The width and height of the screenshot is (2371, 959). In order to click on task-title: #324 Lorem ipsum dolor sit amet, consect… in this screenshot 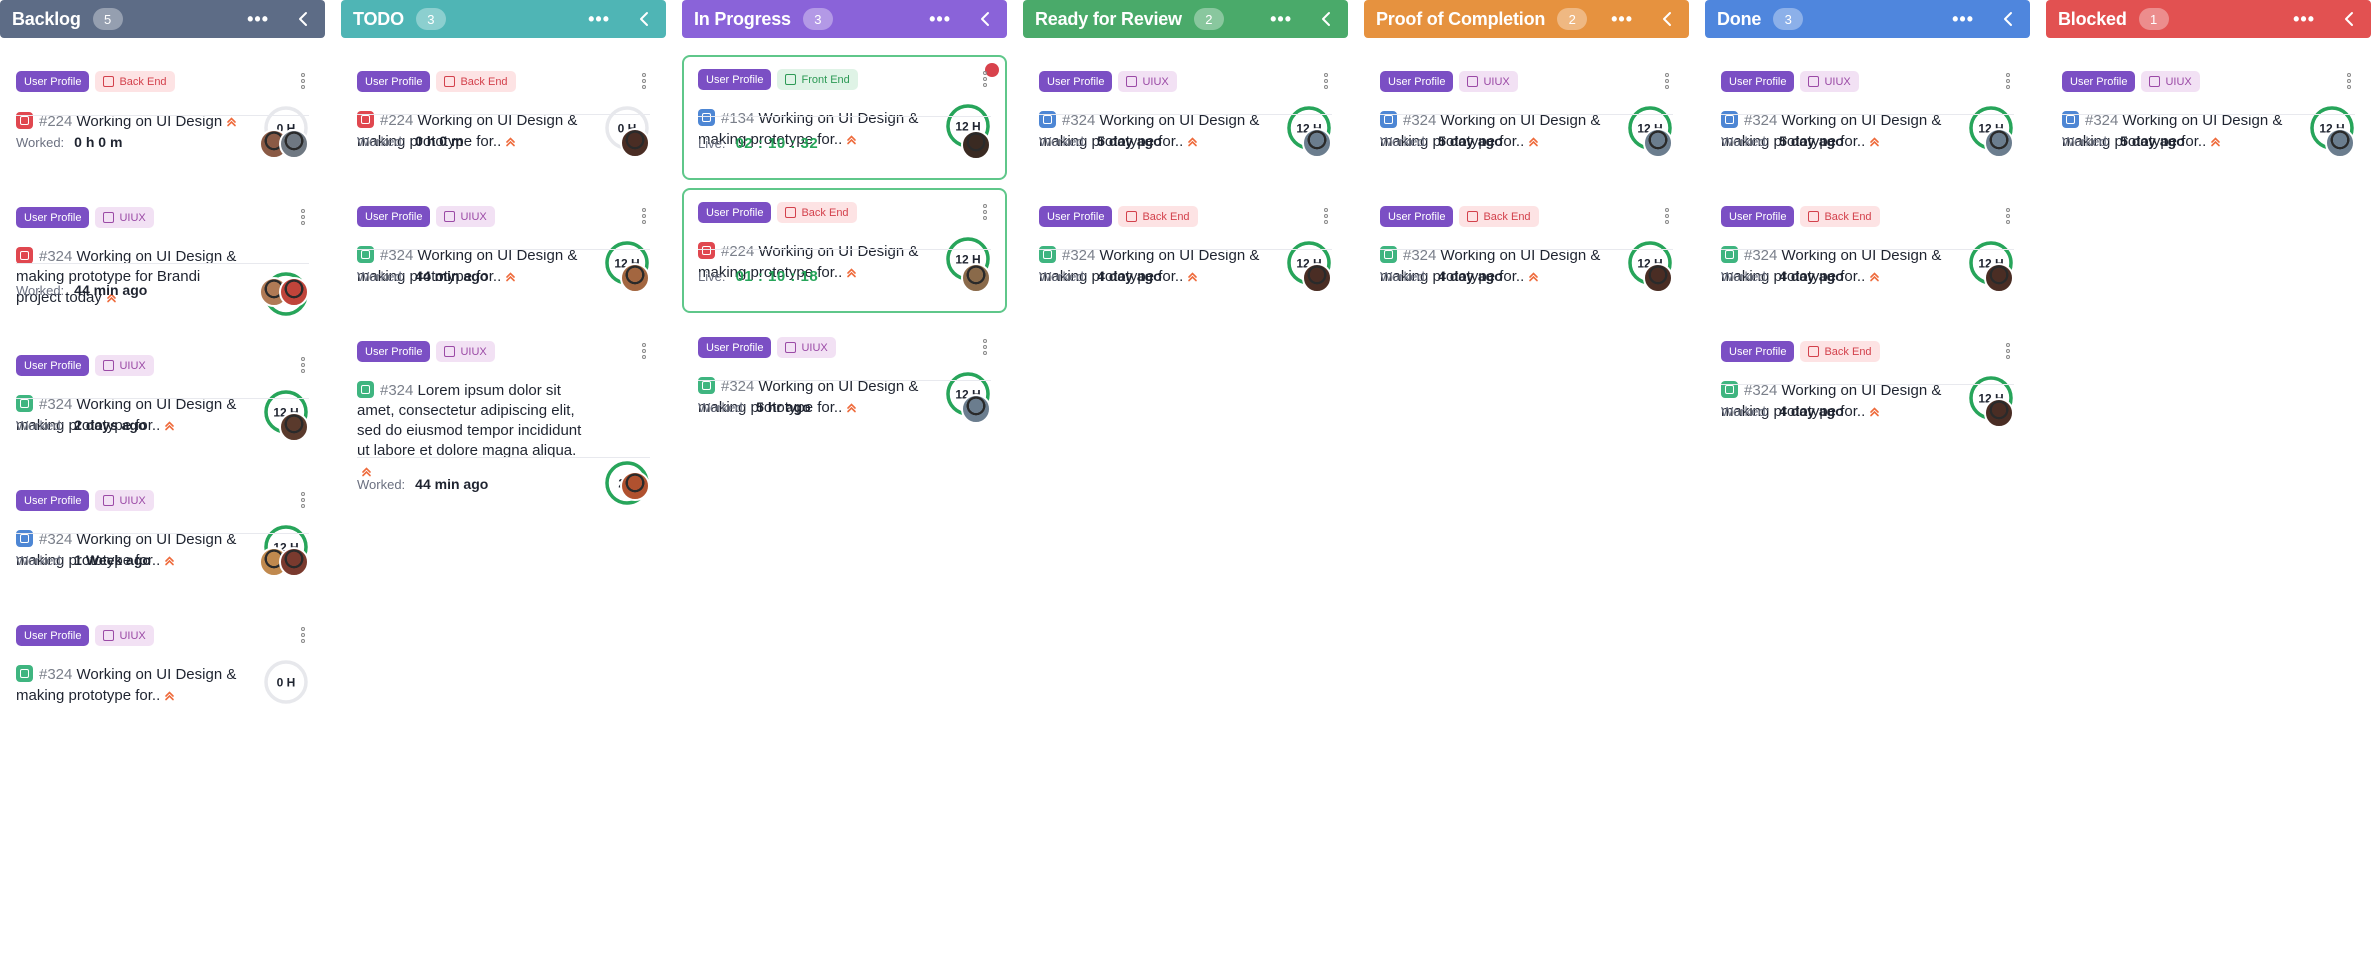, I will do `click(473, 431)`.